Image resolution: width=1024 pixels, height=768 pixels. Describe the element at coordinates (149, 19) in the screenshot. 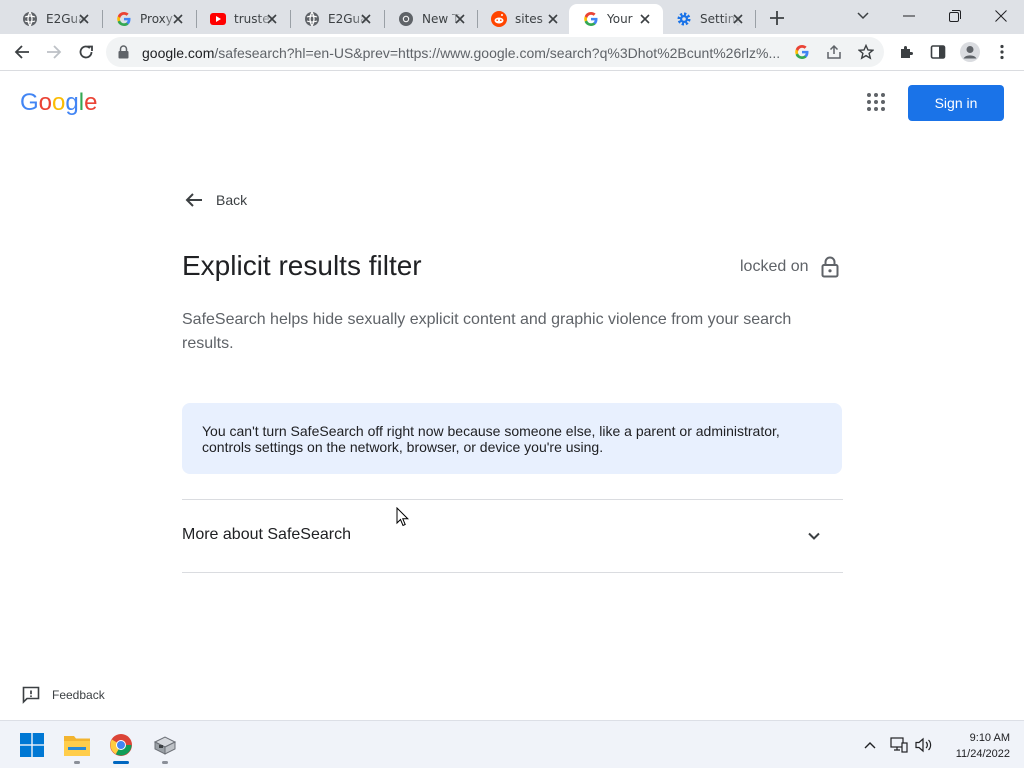

I see `browser-tab: Proxy` at that location.